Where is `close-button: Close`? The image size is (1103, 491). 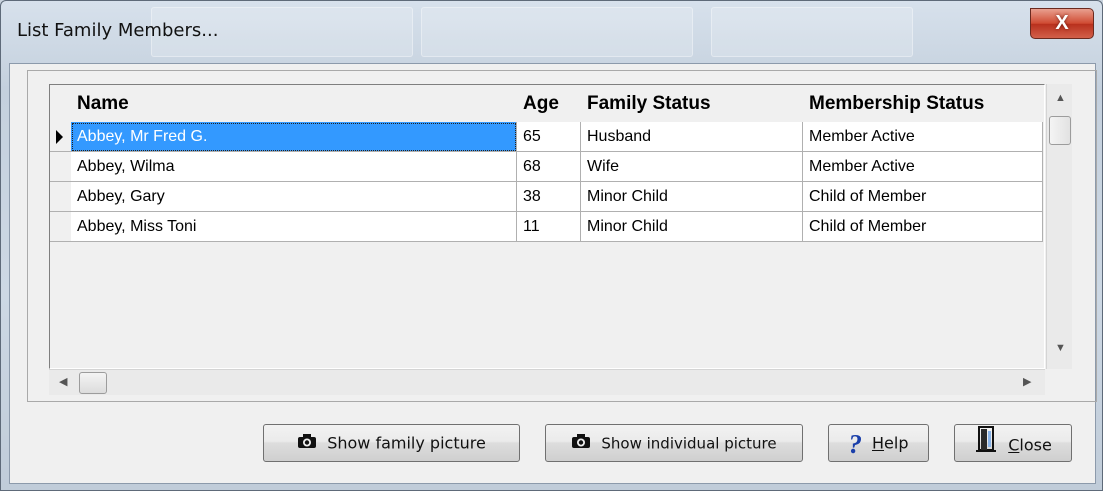 close-button: Close is located at coordinates (1013, 443).